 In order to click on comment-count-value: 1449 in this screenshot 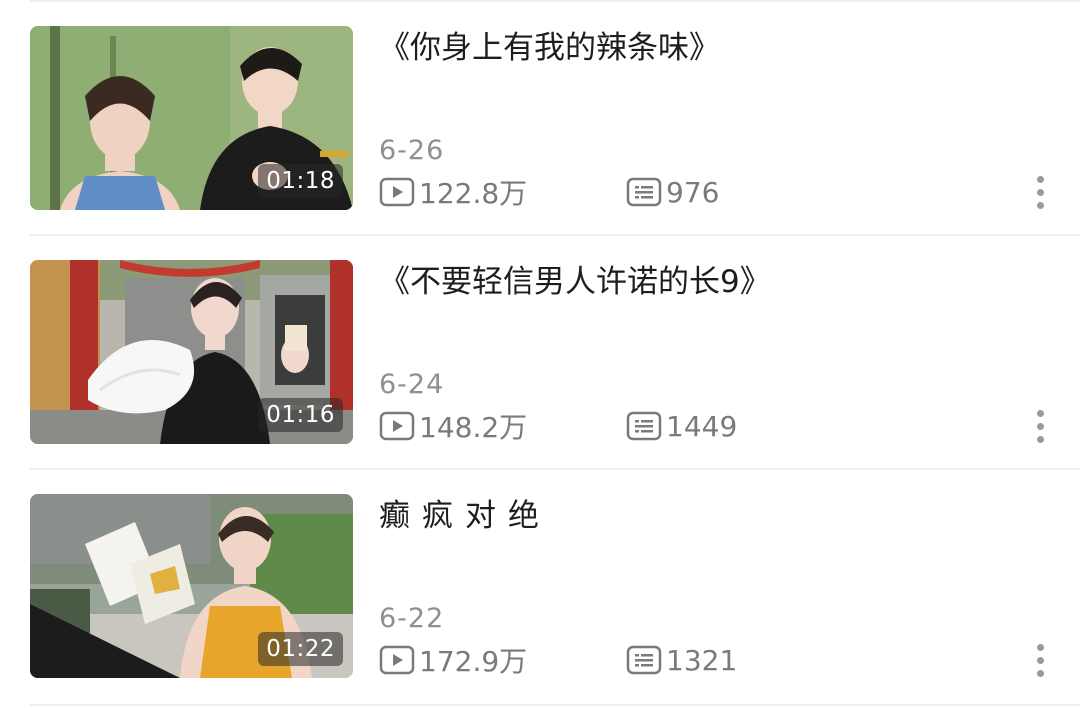, I will do `click(702, 426)`.